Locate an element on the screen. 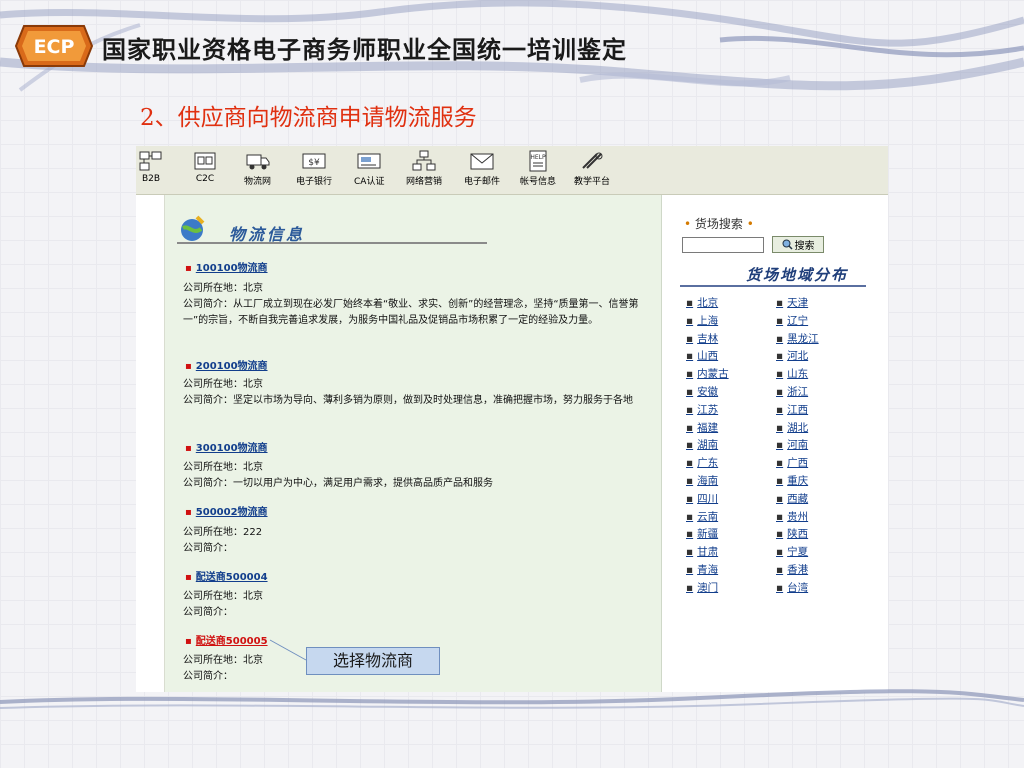 This screenshot has height=768, width=1024. region-link: ▪ 湖北 is located at coordinates (792, 427).